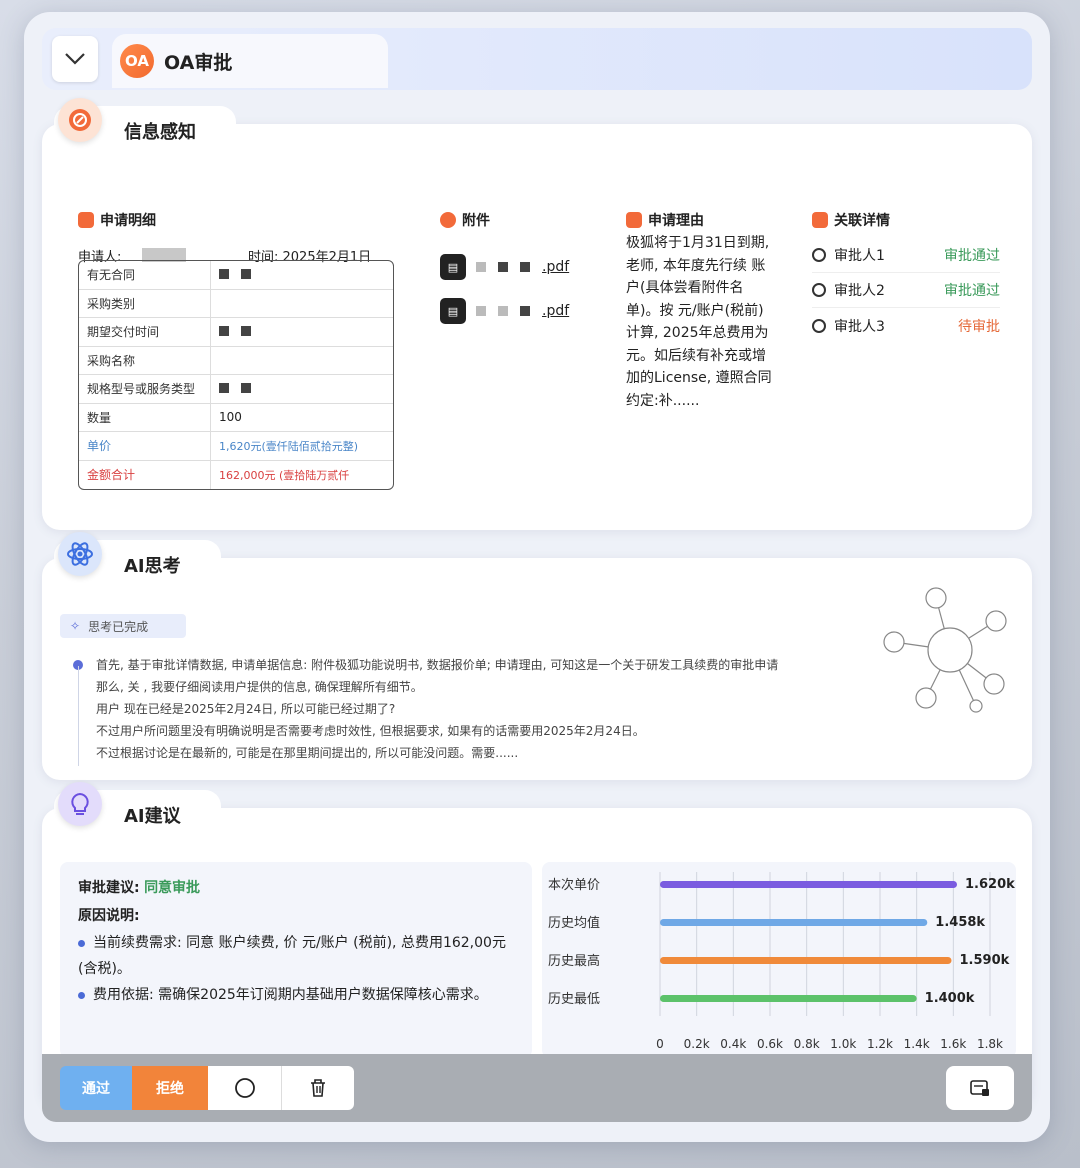 The height and width of the screenshot is (1168, 1080). What do you see at coordinates (236, 417) in the screenshot?
I see `table-row: 数量 100` at bounding box center [236, 417].